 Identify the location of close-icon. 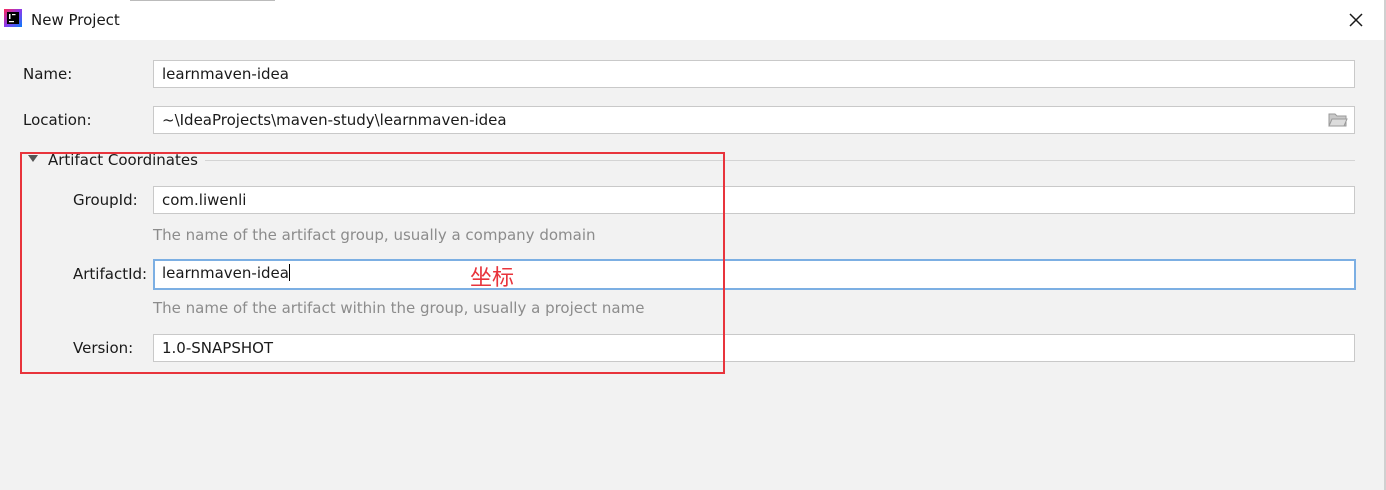
(1356, 20).